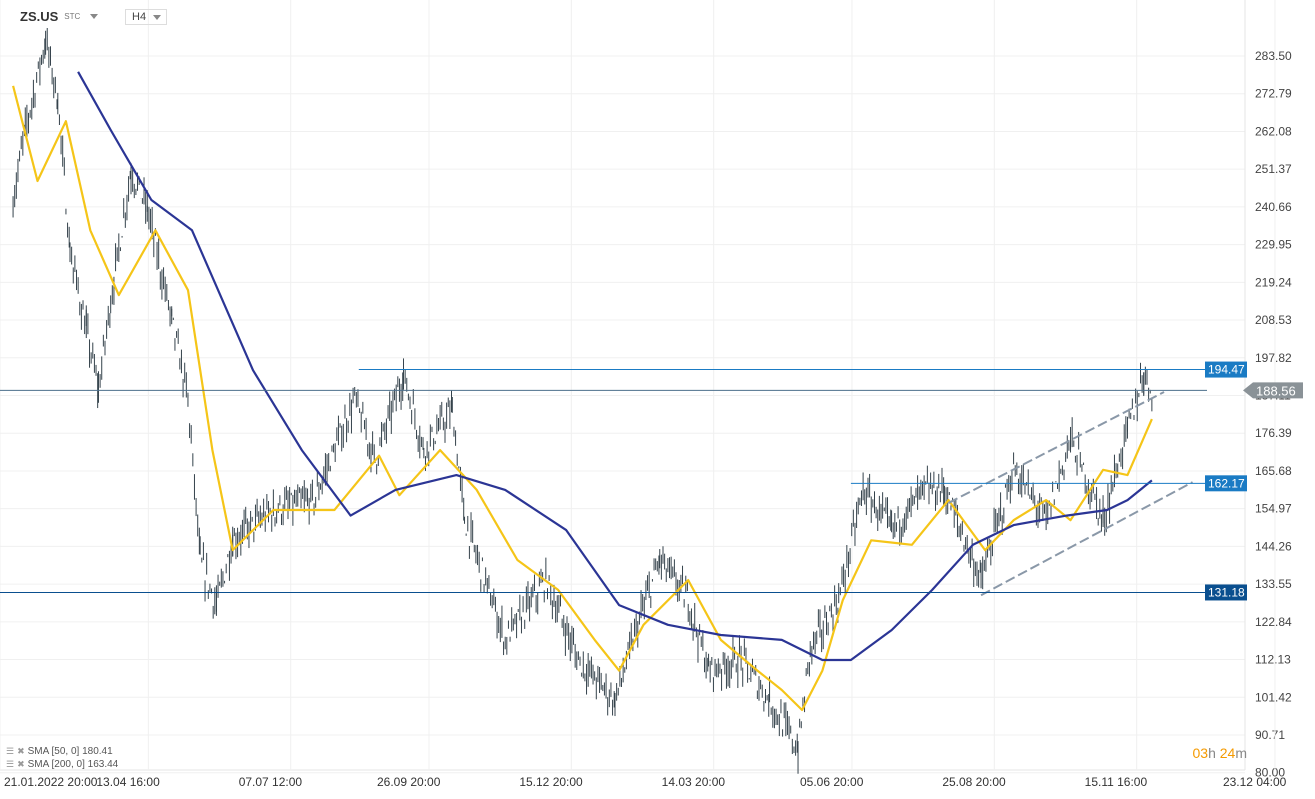 This screenshot has width=1315, height=799. I want to click on y-tick-label: 144.26, so click(1273, 546).